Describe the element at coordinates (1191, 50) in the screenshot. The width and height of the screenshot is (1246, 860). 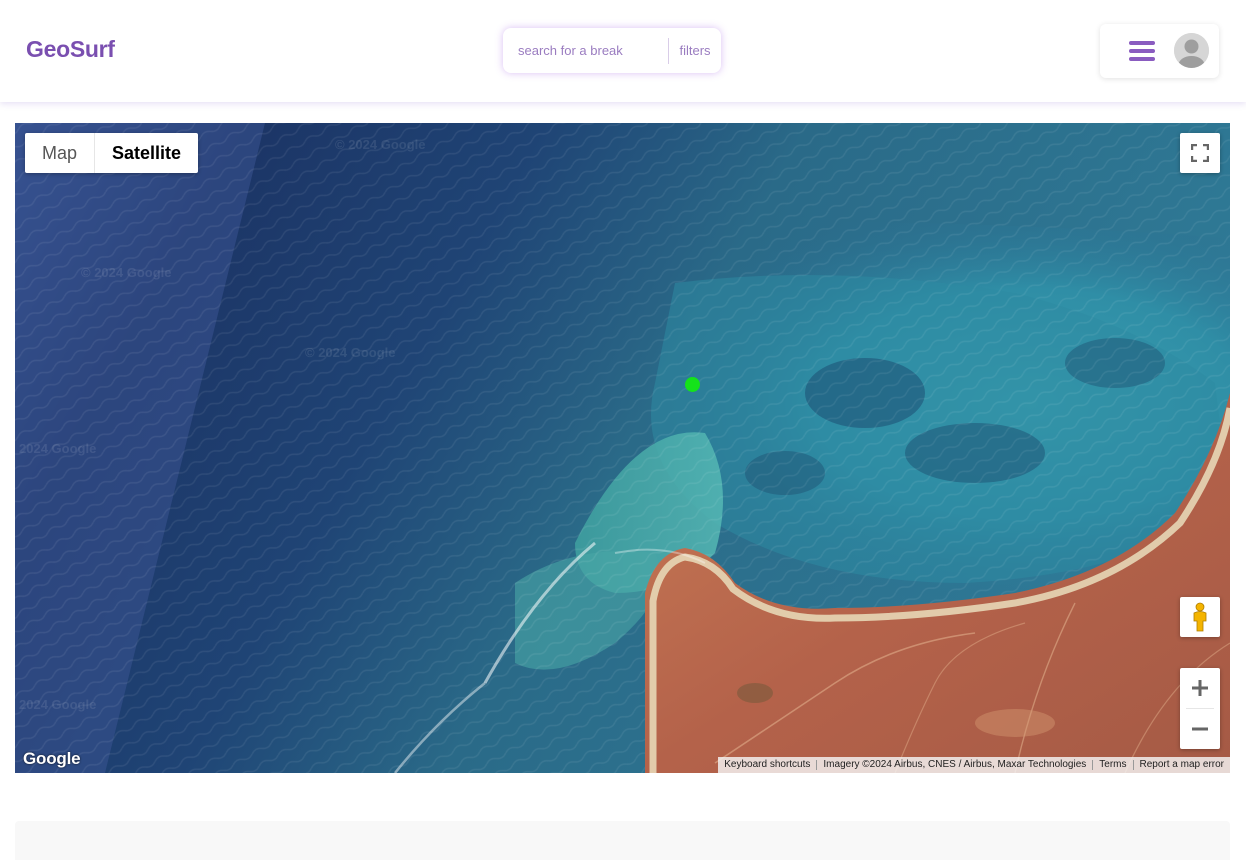
I see `user-avatar-icon` at that location.